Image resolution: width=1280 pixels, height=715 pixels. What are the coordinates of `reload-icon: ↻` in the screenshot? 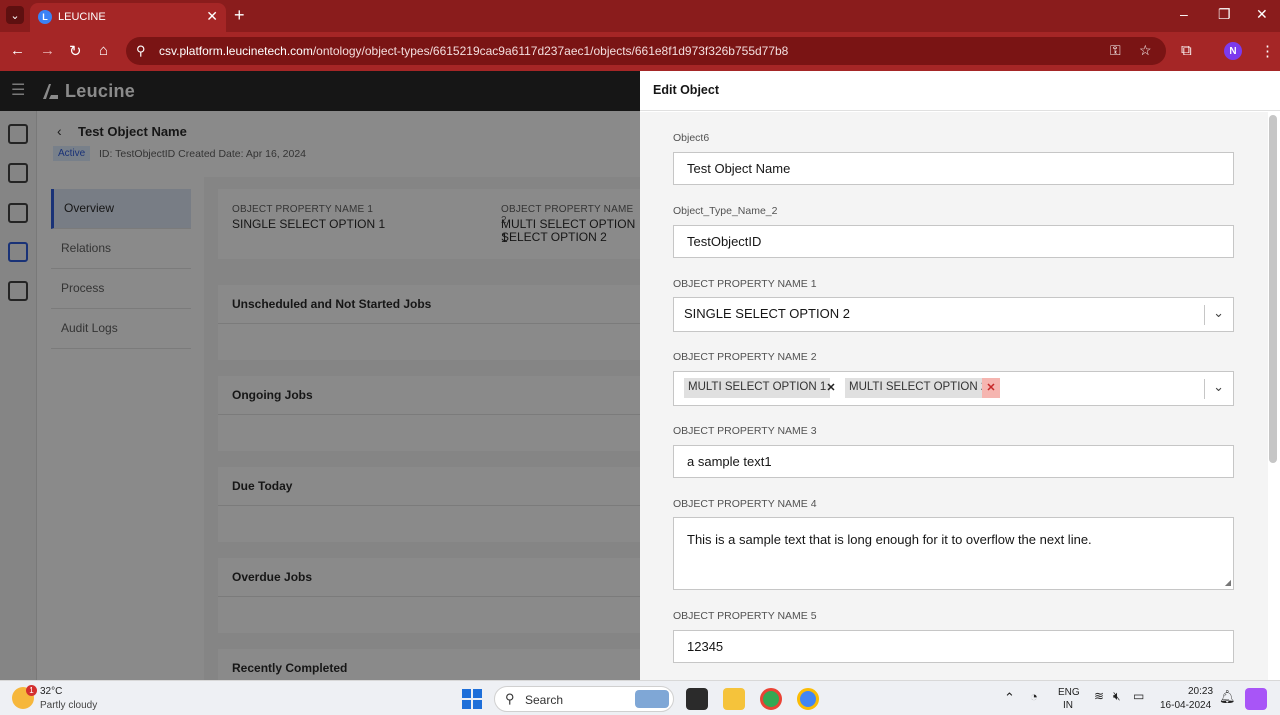 It's located at (75, 51).